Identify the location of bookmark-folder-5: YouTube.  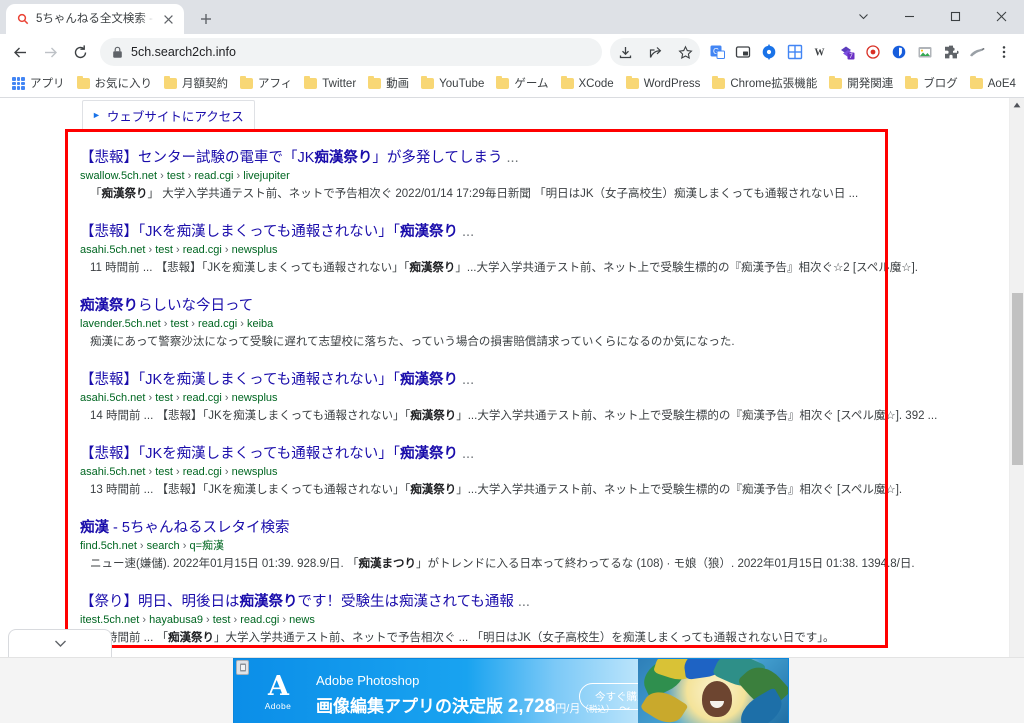
(452, 84).